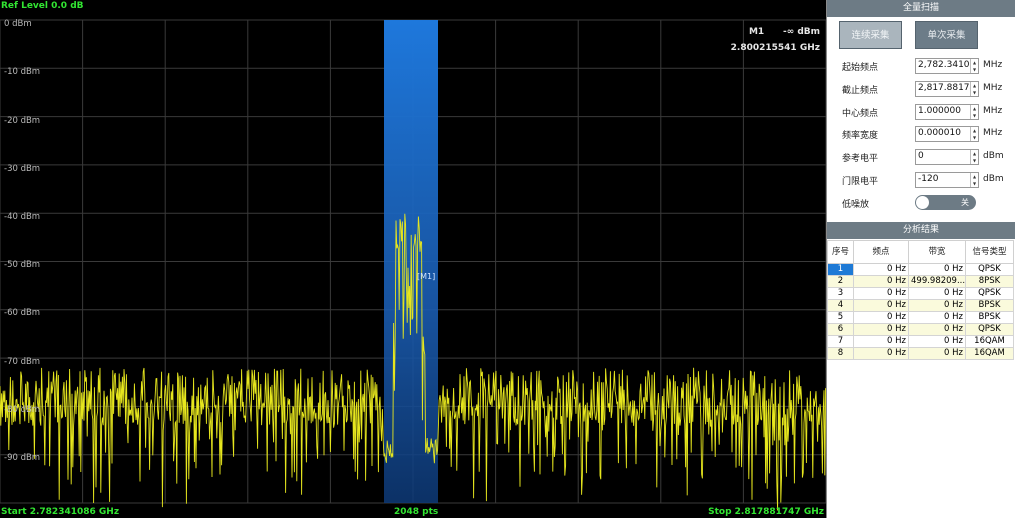 The width and height of the screenshot is (1015, 518). Describe the element at coordinates (947, 157) in the screenshot. I see `reference-level-input: 0 ▲ ▼` at that location.